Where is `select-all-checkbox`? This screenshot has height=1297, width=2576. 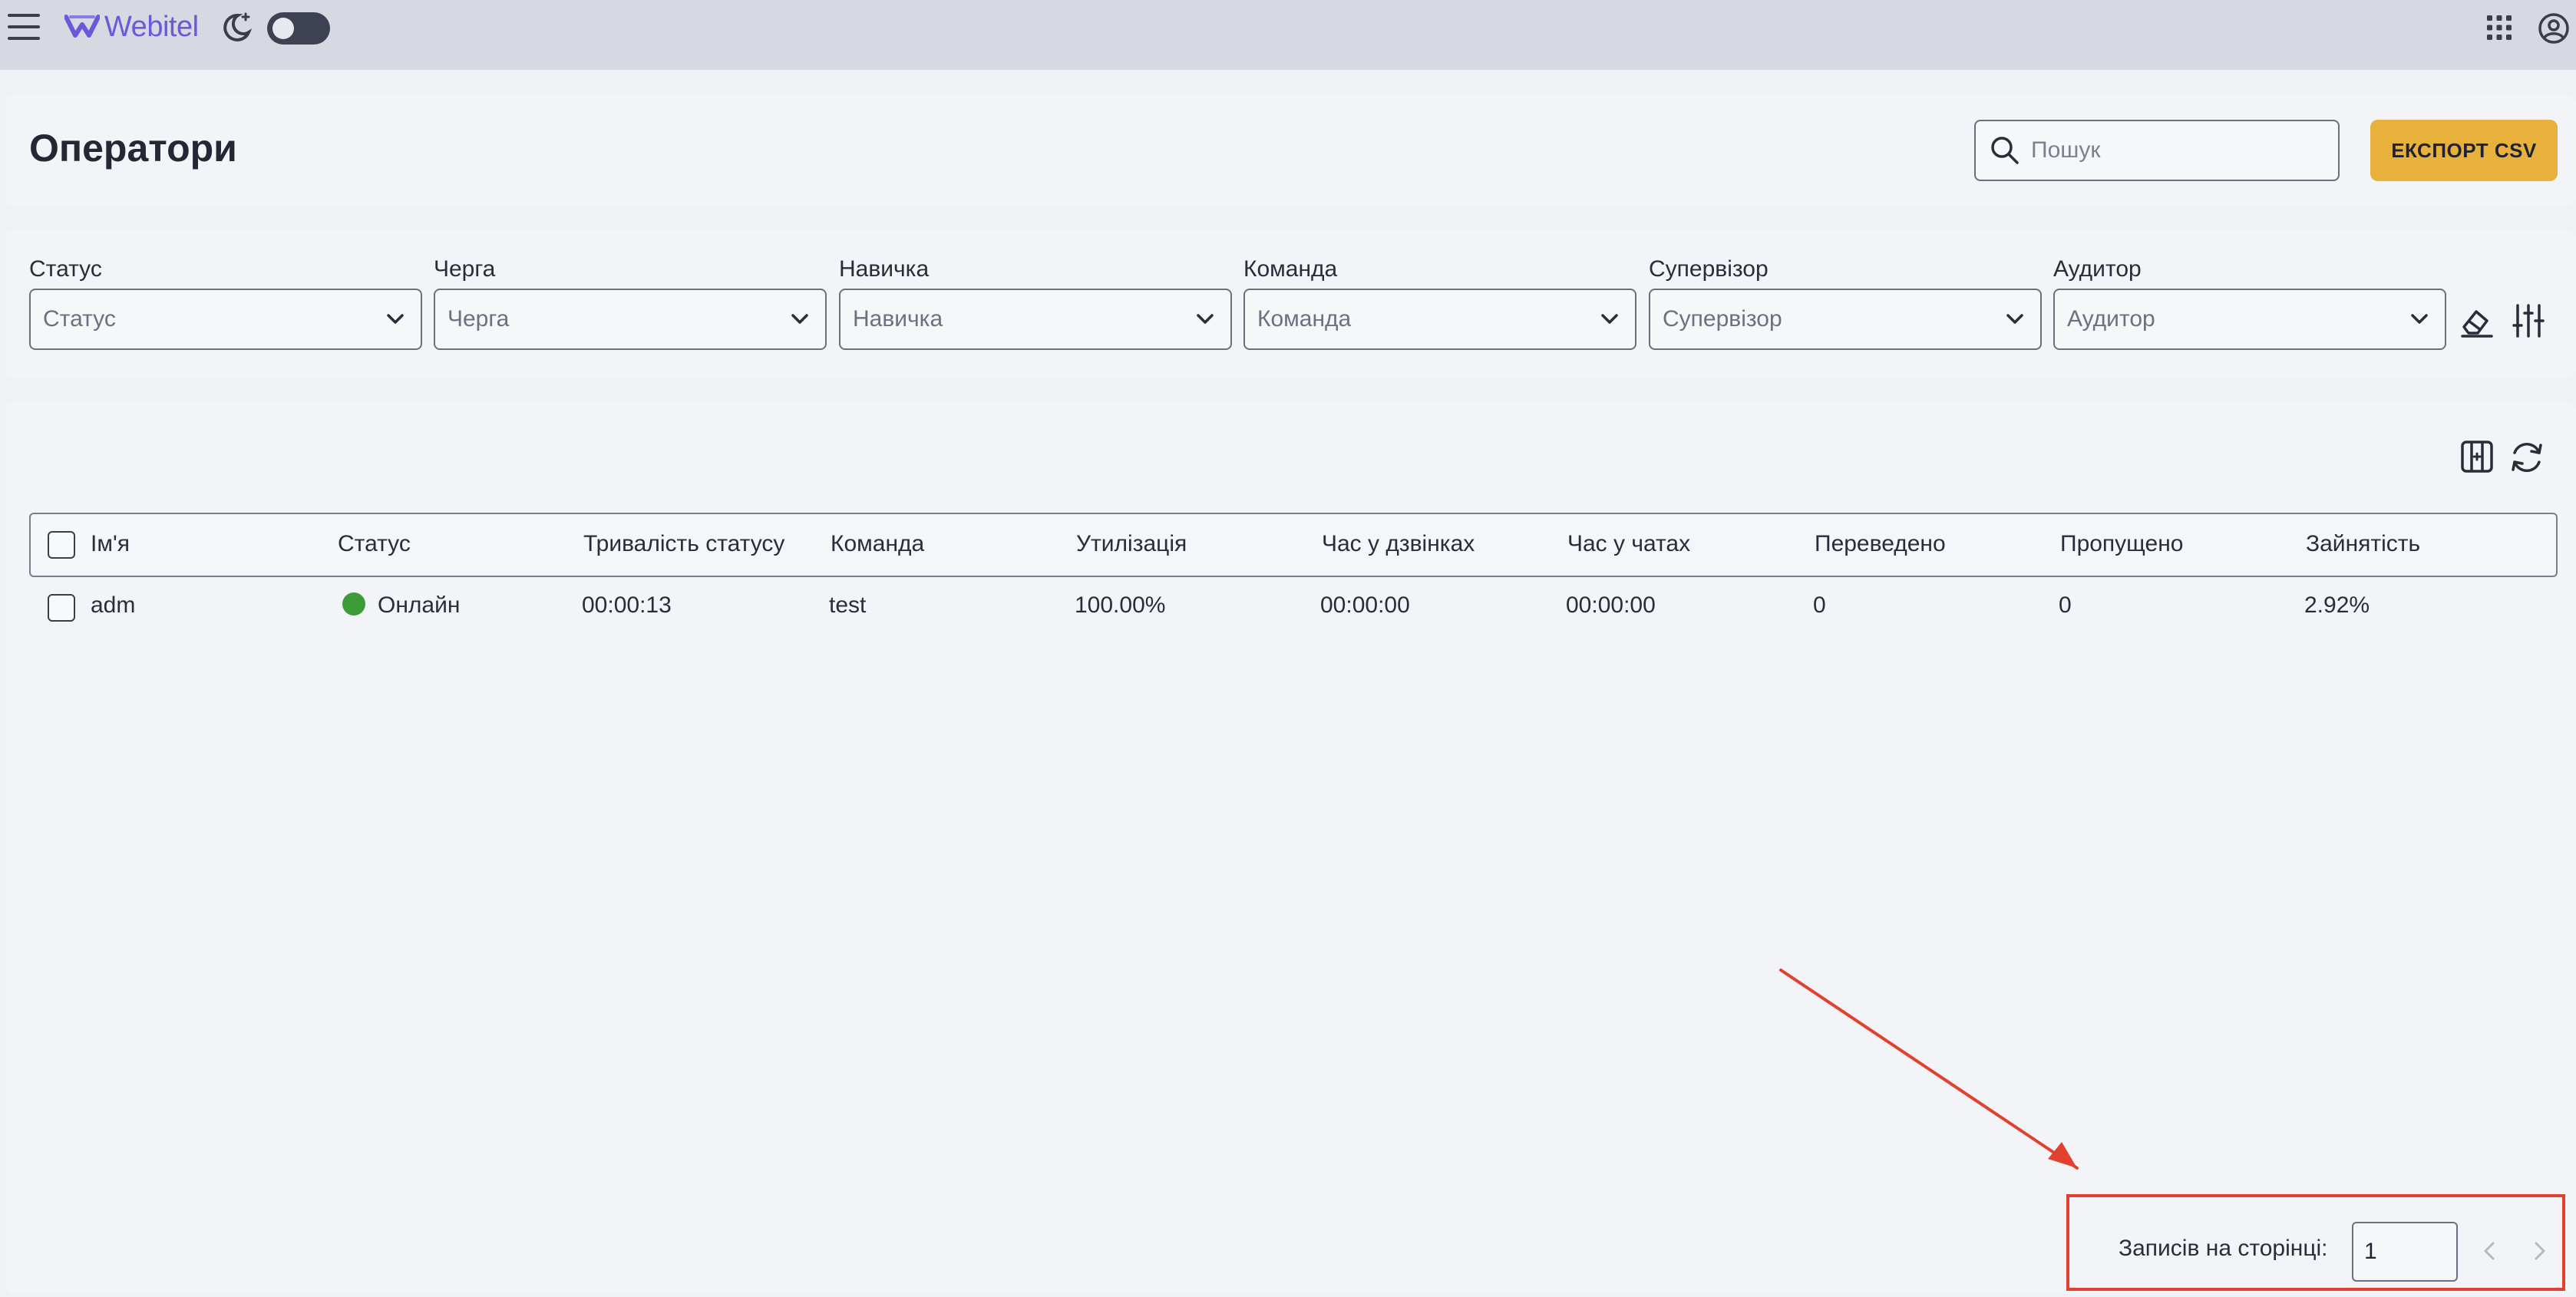 select-all-checkbox is located at coordinates (61, 545).